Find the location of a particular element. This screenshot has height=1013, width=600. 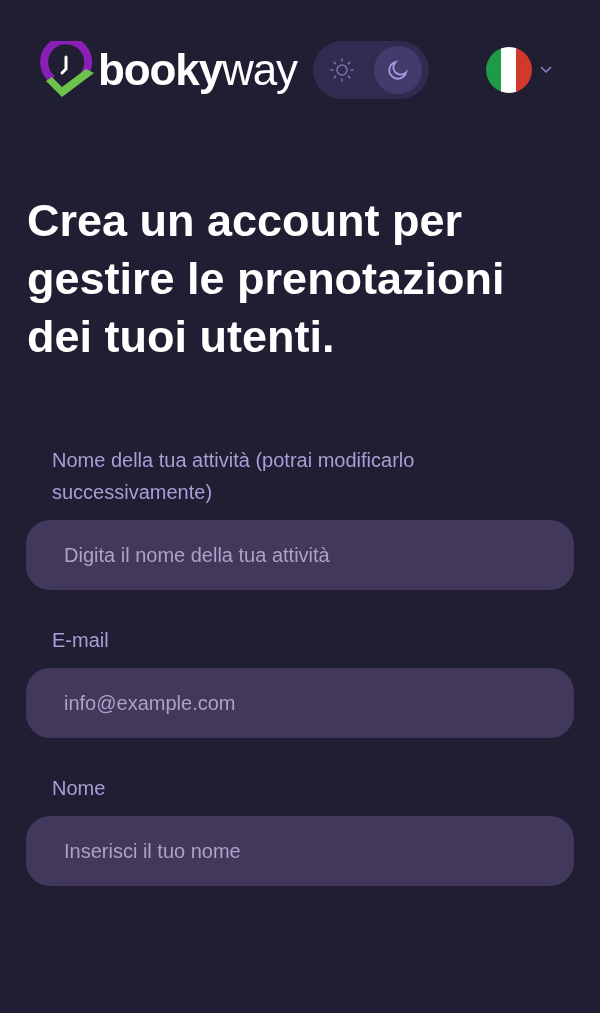

field-label: Nome della tua attività (potrai modificarlo successivamente) is located at coordinates (233, 476).